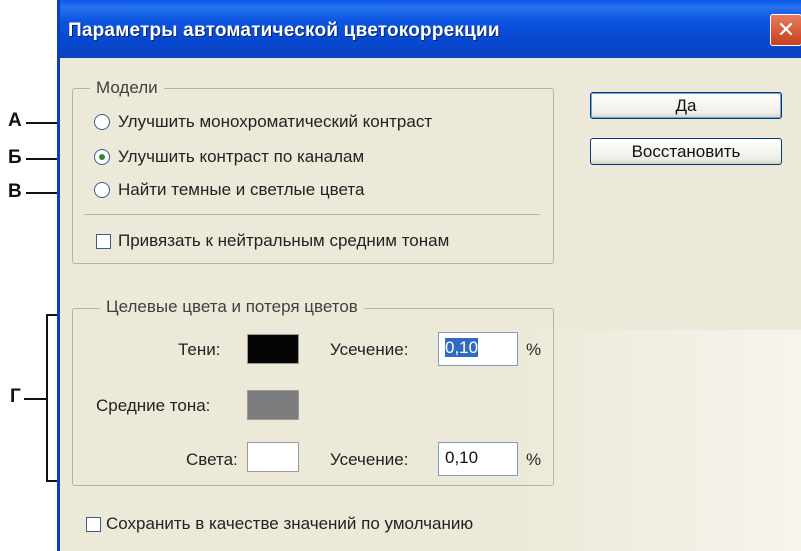 The image size is (801, 551). I want to click on callout-g-line, so click(35, 399).